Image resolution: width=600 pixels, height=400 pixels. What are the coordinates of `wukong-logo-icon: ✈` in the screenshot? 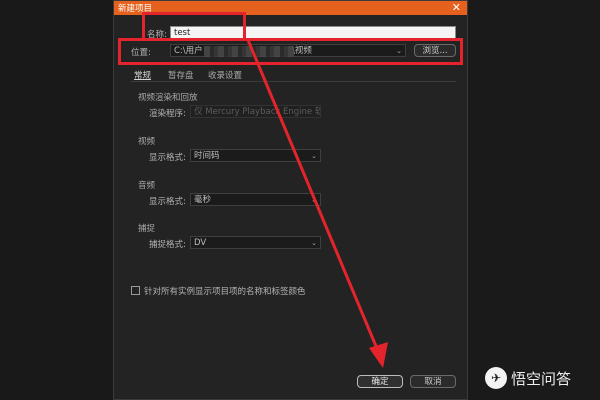 It's located at (496, 378).